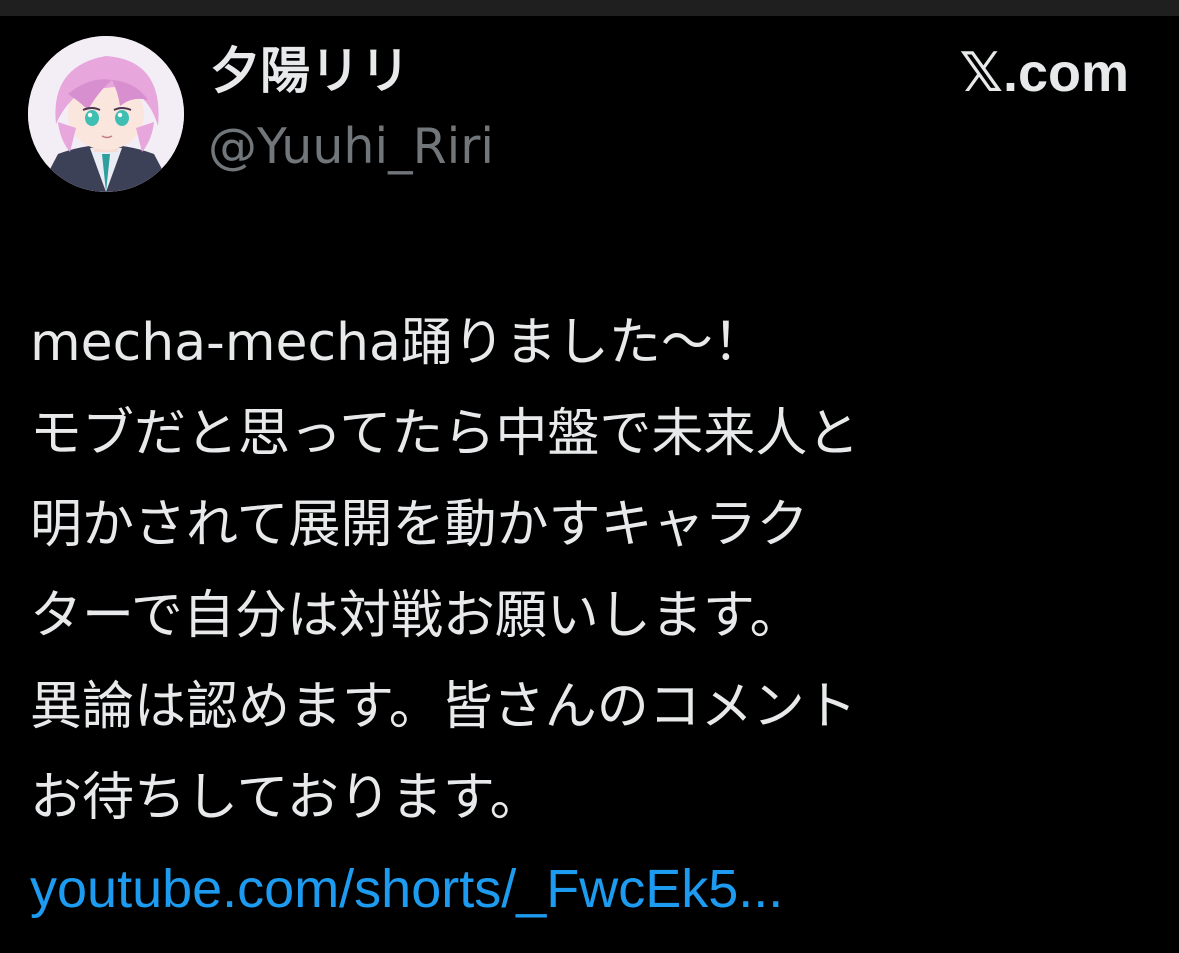 The width and height of the screenshot is (1179, 953). I want to click on post-text-line: お待ちしております。, so click(286, 798).